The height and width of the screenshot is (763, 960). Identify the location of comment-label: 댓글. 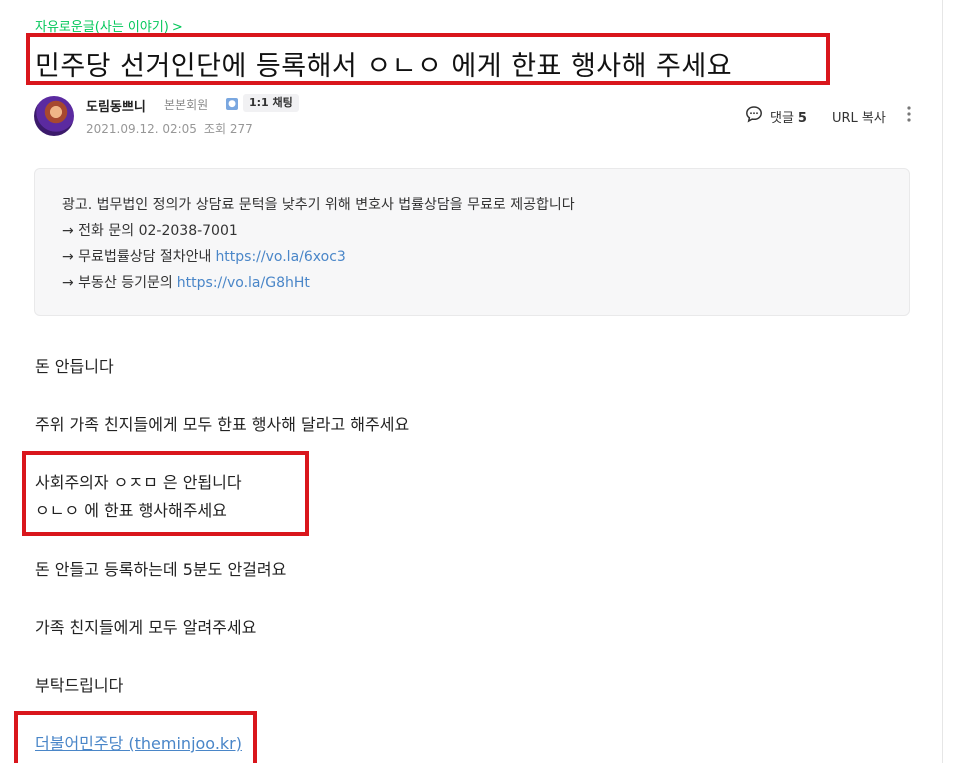
(782, 118).